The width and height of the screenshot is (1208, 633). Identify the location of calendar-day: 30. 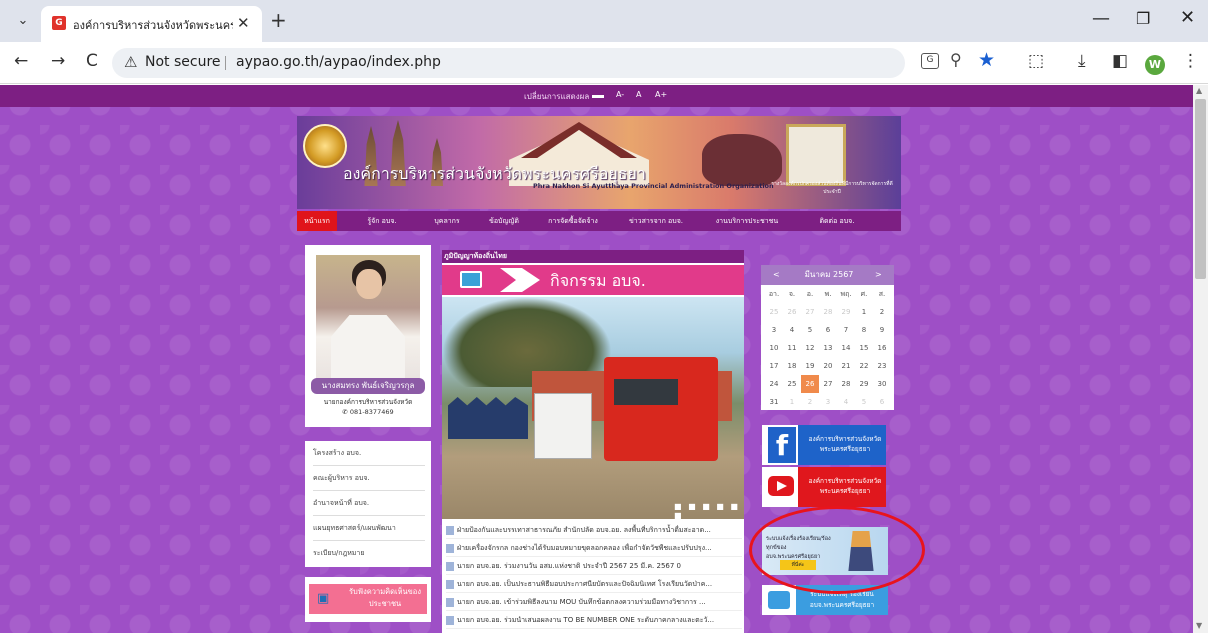
(882, 384).